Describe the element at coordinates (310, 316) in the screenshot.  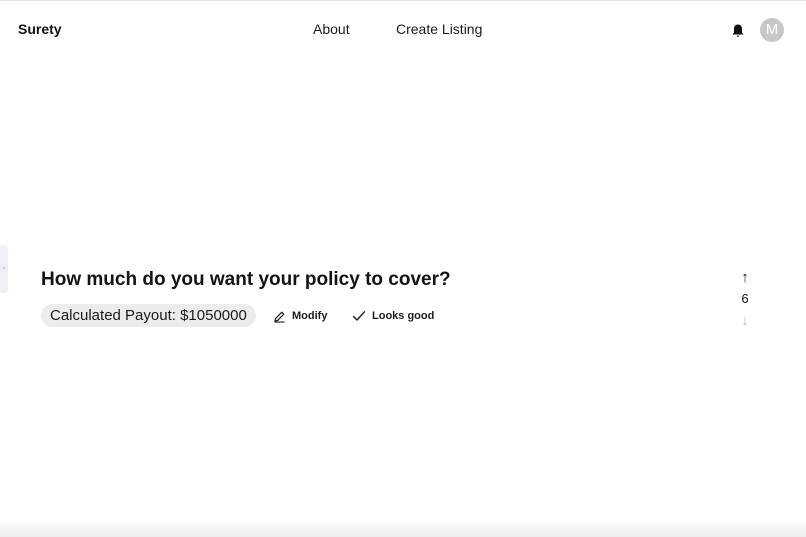
I see `modify-label: Modify` at that location.